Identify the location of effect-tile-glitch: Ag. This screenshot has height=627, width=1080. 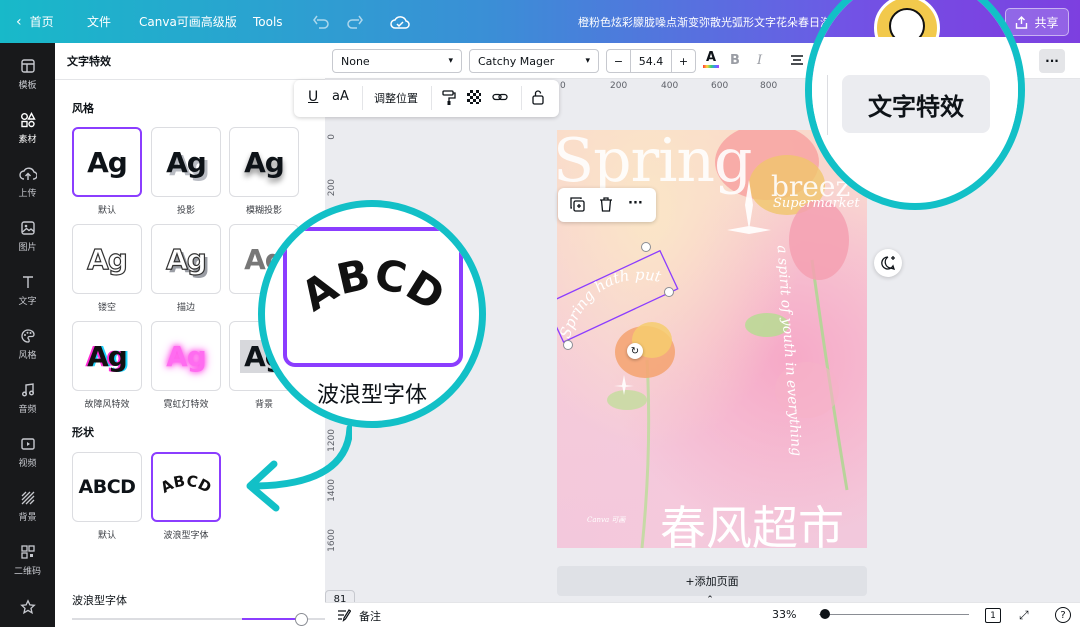
(107, 356).